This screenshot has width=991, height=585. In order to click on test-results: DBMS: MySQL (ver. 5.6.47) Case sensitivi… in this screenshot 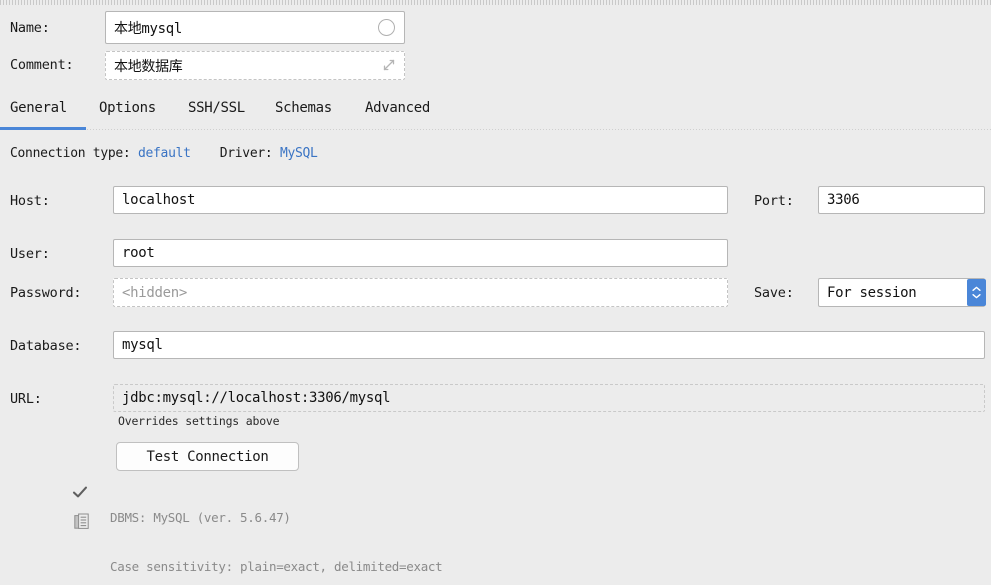, I will do `click(410, 531)`.